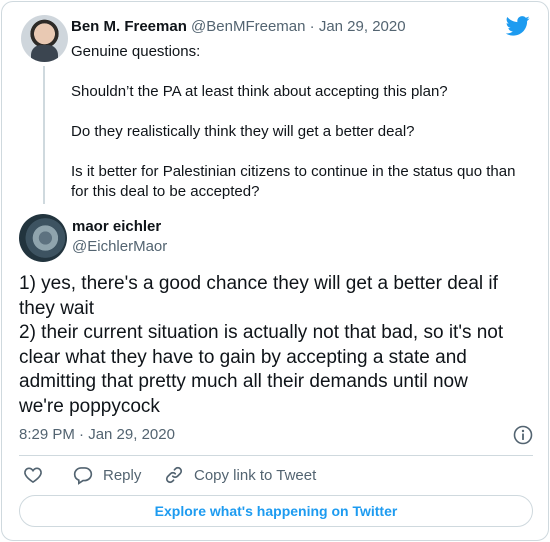  Describe the element at coordinates (116, 227) in the screenshot. I see `main-author-name: maor eichler` at that location.